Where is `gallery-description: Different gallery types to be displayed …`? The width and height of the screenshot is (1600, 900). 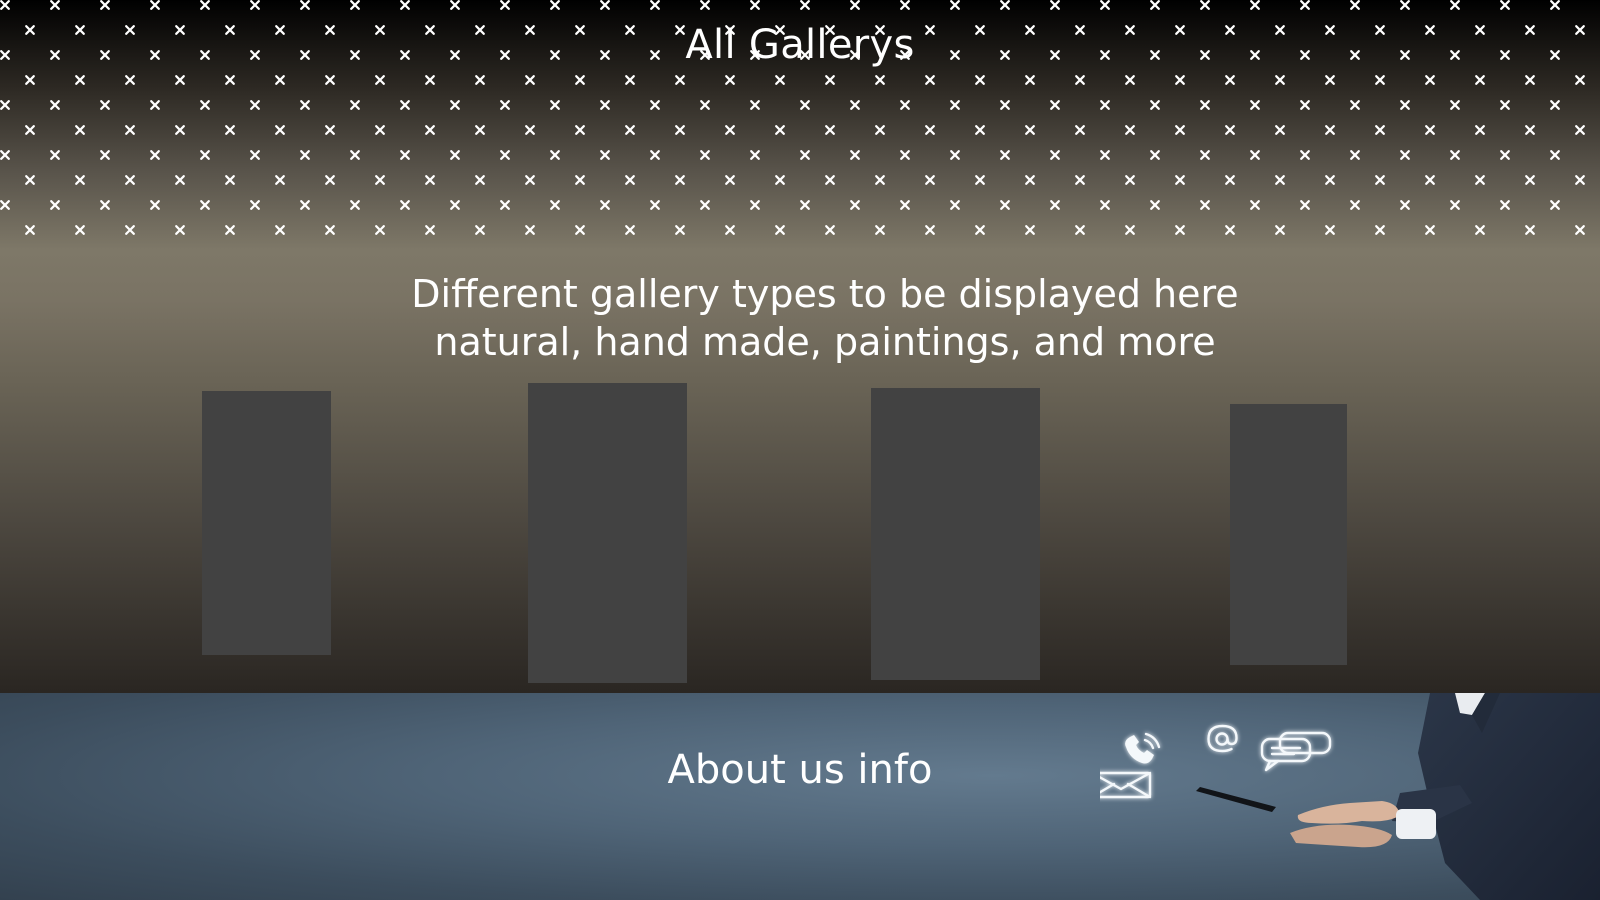
gallery-description: Different gallery types to be displayed … is located at coordinates (800, 318).